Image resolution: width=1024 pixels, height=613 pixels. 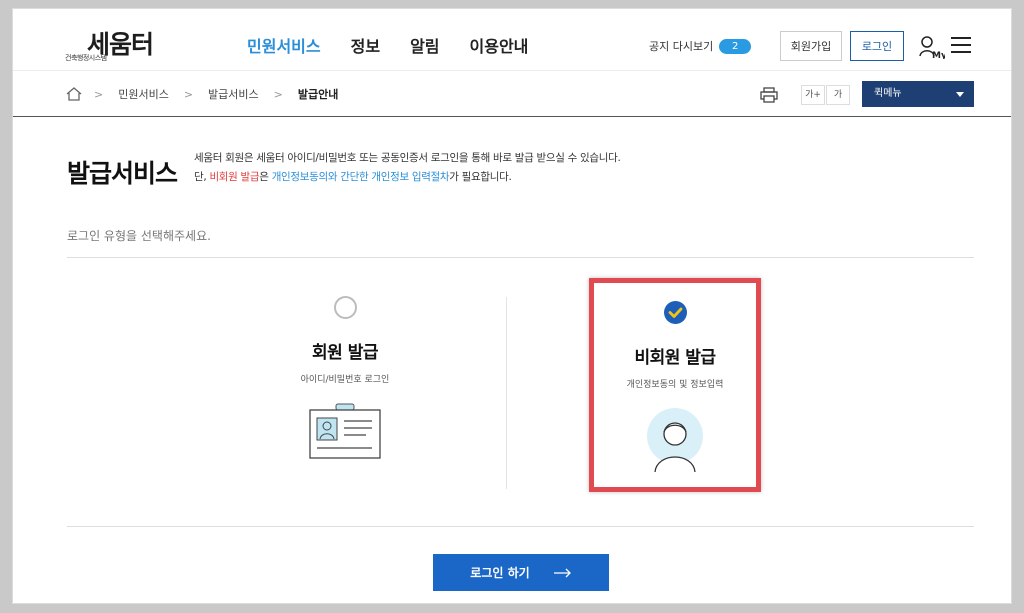 I want to click on my-page-icon: My, so click(x=932, y=47).